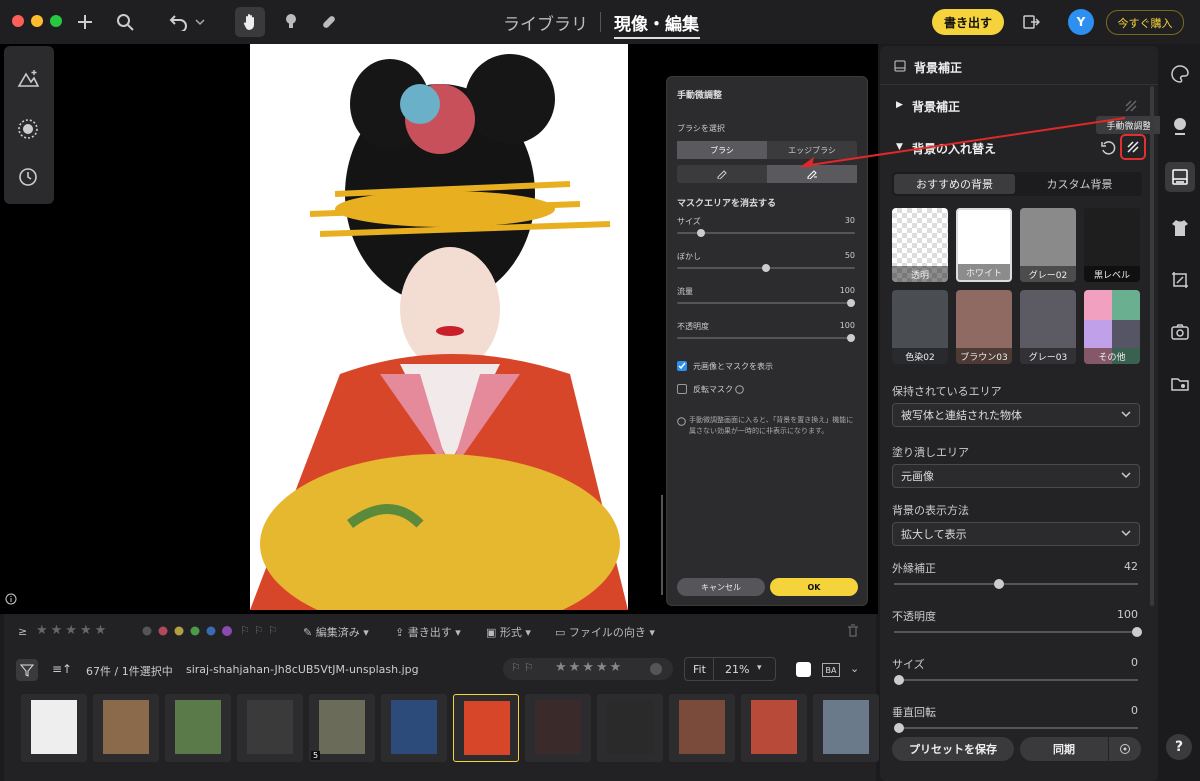 This screenshot has width=1200, height=781. Describe the element at coordinates (803, 669) in the screenshot. I see `background-color-swatch` at that location.